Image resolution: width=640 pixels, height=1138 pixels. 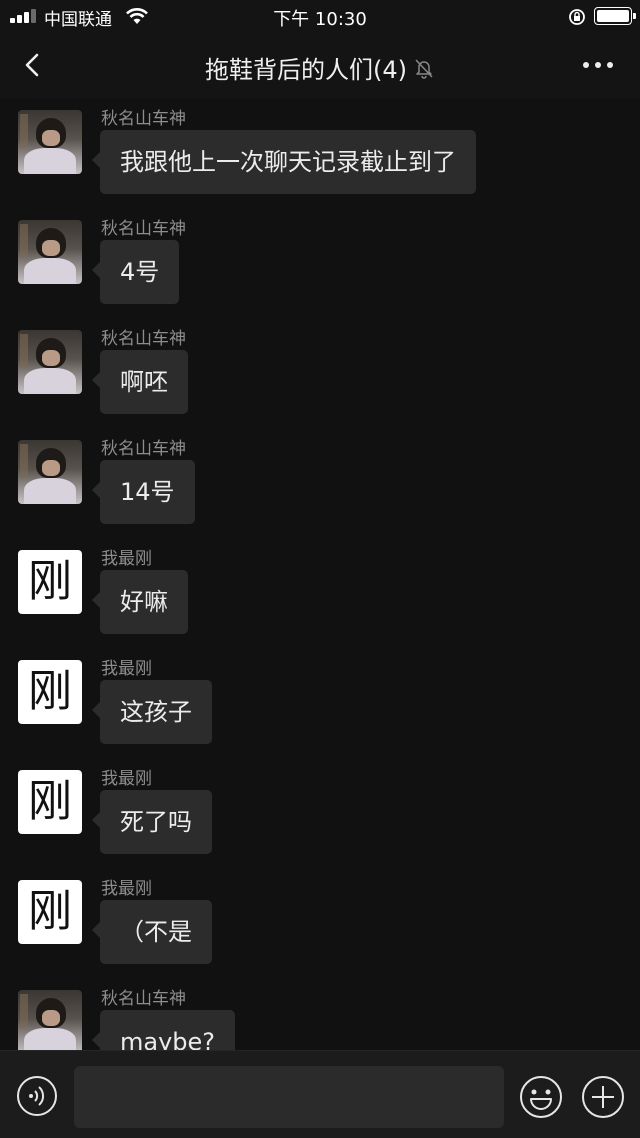 I want to click on message-row: 秋名山车神 maybe?, so click(x=320, y=1014).